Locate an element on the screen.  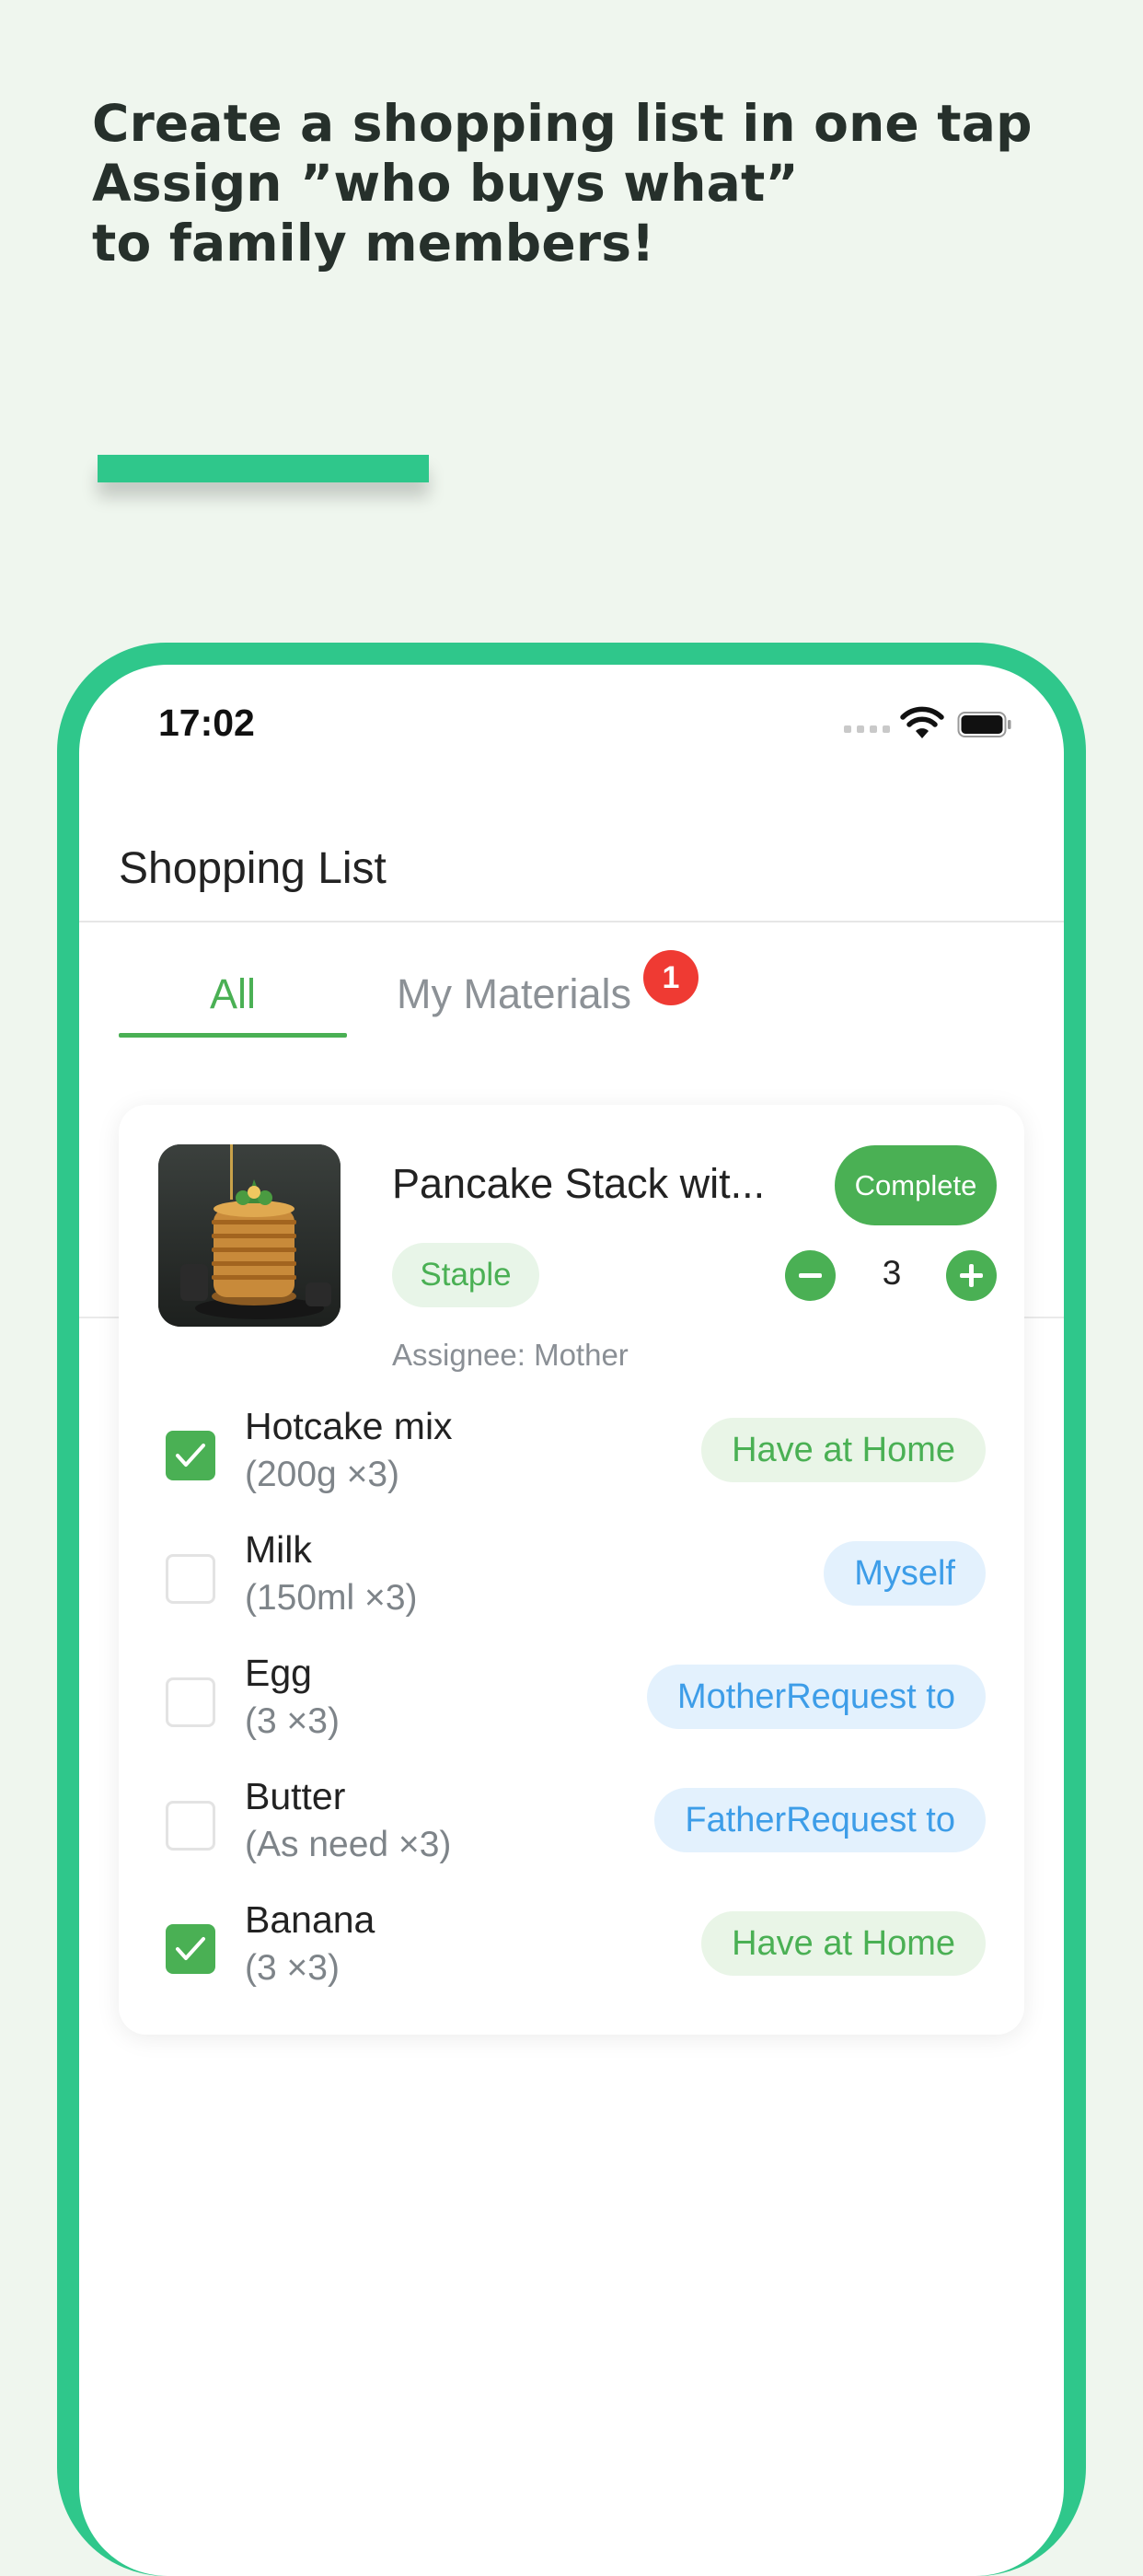
battery-icon is located at coordinates (984, 724).